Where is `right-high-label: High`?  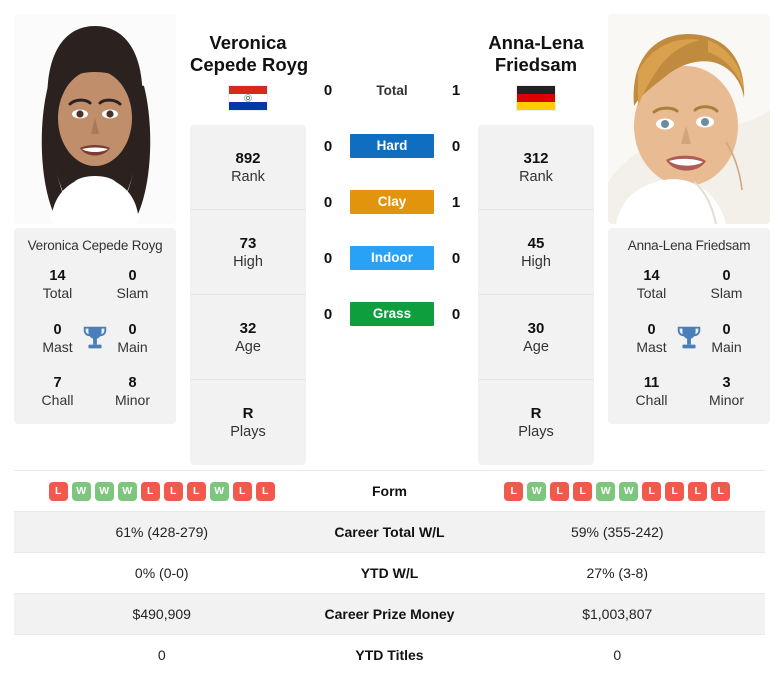
right-high-label: High is located at coordinates (536, 261).